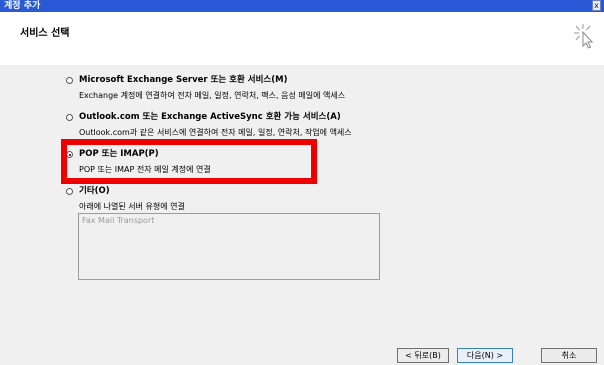  Describe the element at coordinates (229, 246) in the screenshot. I see `server-type-list: Fax Mail Transport` at that location.